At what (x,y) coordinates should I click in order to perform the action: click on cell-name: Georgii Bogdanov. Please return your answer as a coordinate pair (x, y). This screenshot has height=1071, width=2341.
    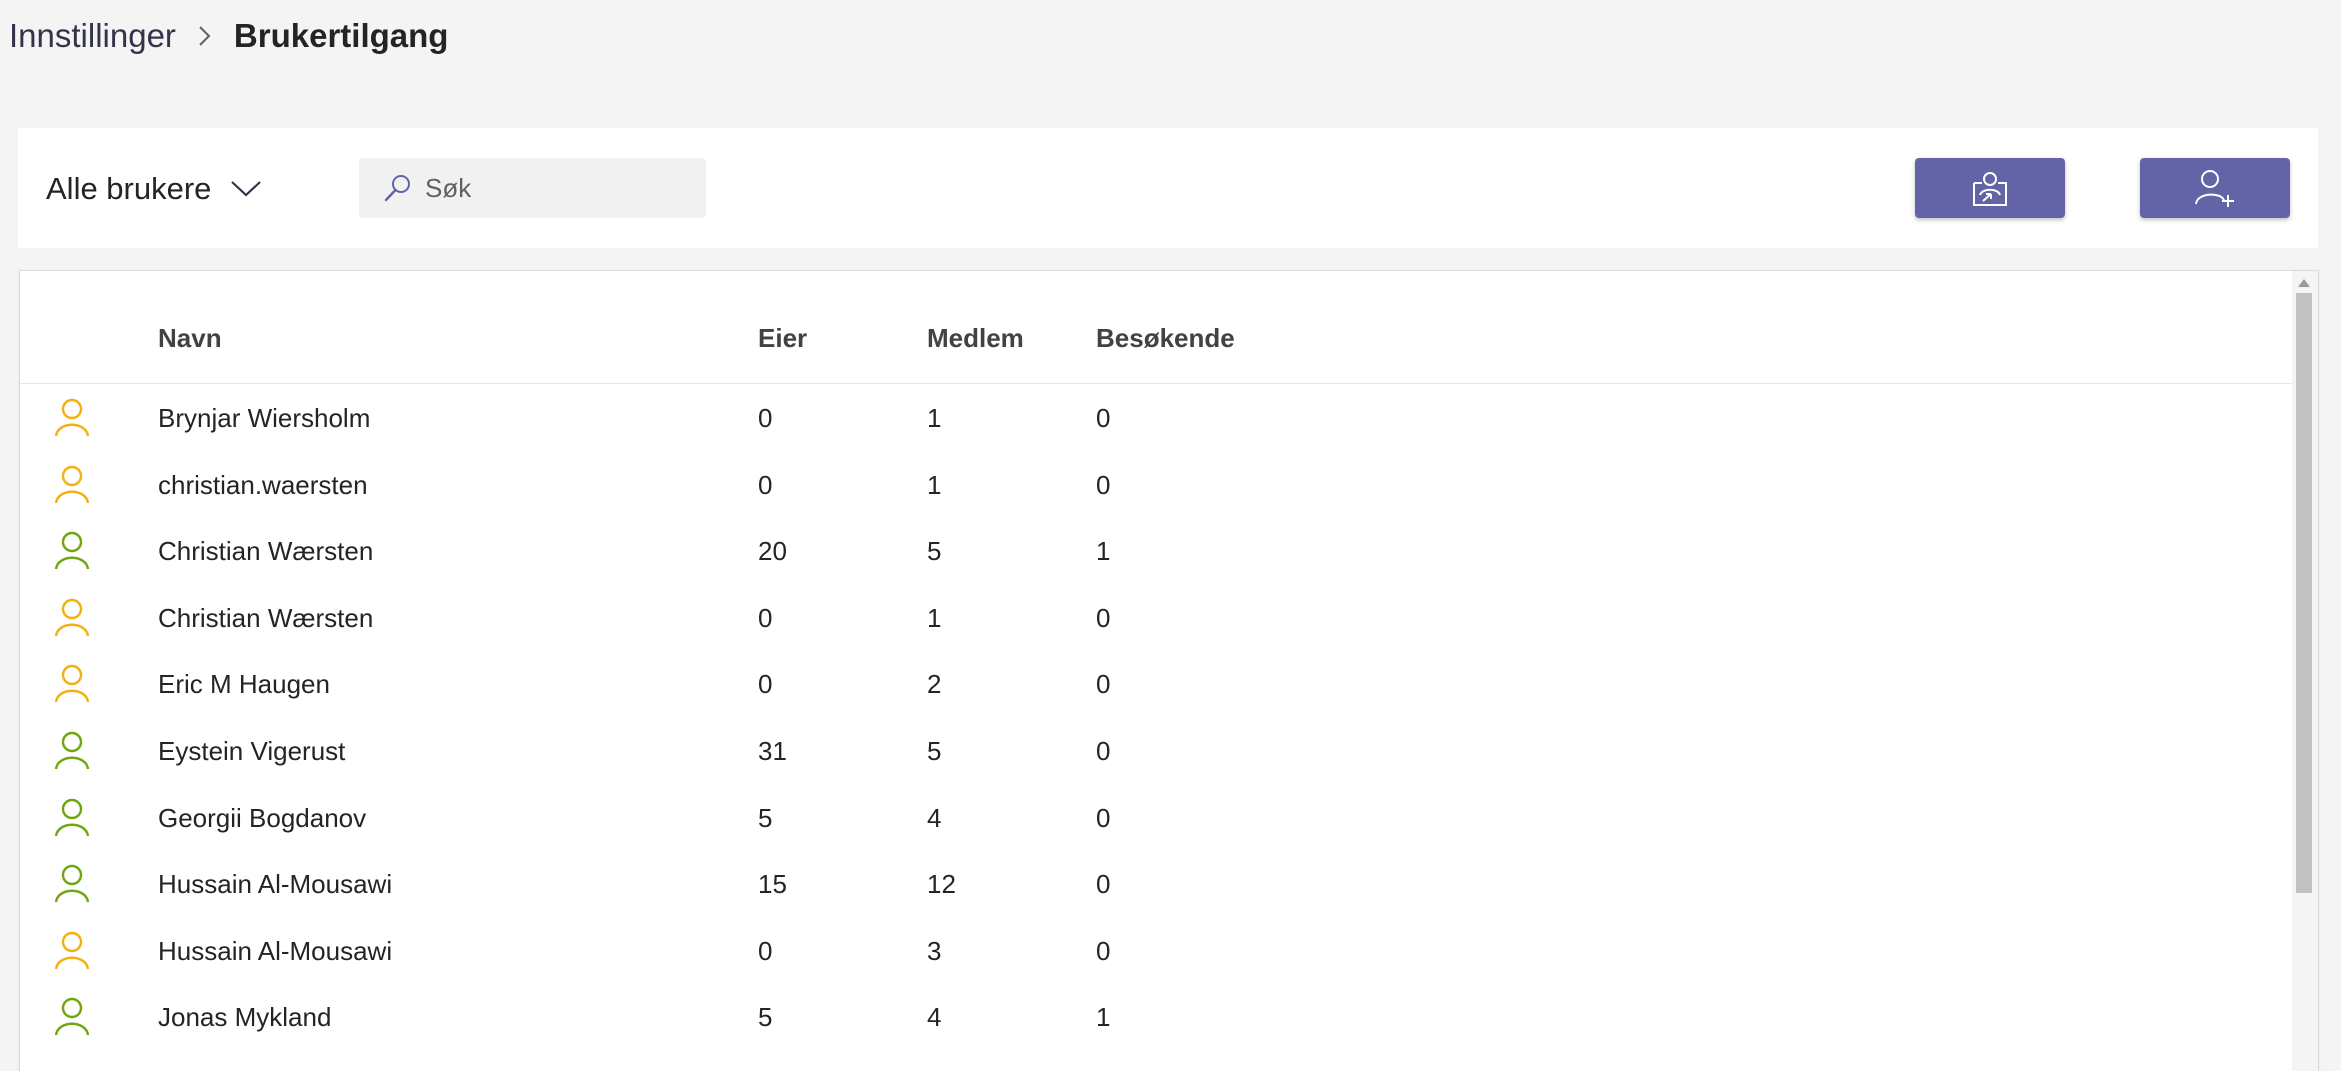
    Looking at the image, I should click on (262, 817).